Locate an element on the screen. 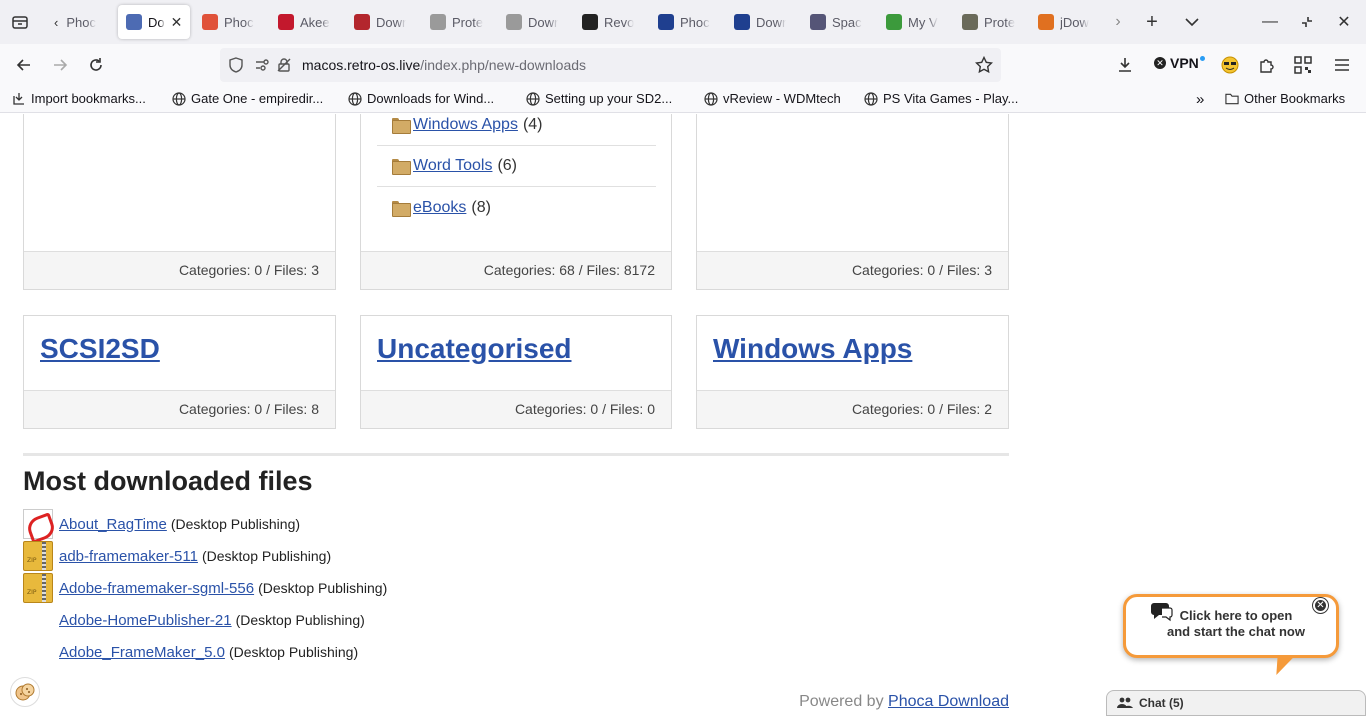  tab-2: Phoc is located at coordinates (231, 22).